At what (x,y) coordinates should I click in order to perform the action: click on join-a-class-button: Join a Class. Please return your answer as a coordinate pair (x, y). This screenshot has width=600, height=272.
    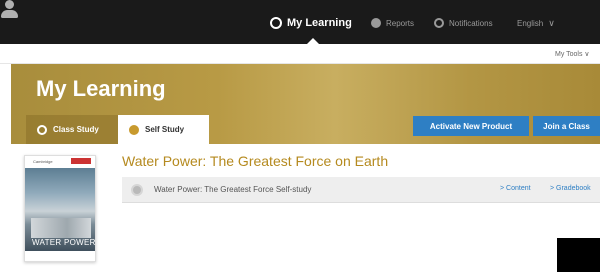
    Looking at the image, I should click on (566, 126).